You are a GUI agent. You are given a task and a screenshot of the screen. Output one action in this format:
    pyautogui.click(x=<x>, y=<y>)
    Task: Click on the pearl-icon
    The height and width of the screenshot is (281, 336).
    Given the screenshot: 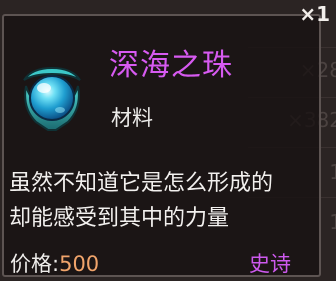 What is the action you would take?
    pyautogui.click(x=52, y=100)
    